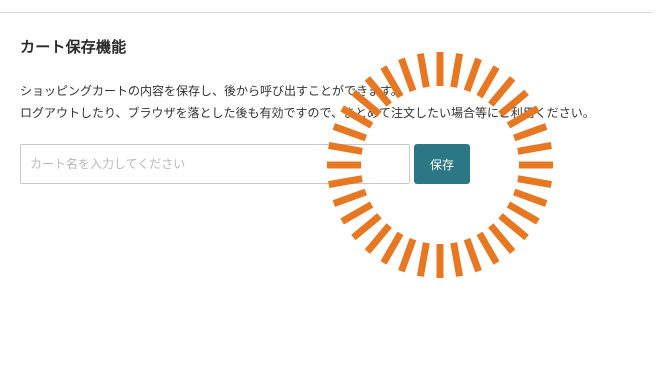 This screenshot has height=368, width=660. What do you see at coordinates (442, 164) in the screenshot?
I see `save-button: 保存` at bounding box center [442, 164].